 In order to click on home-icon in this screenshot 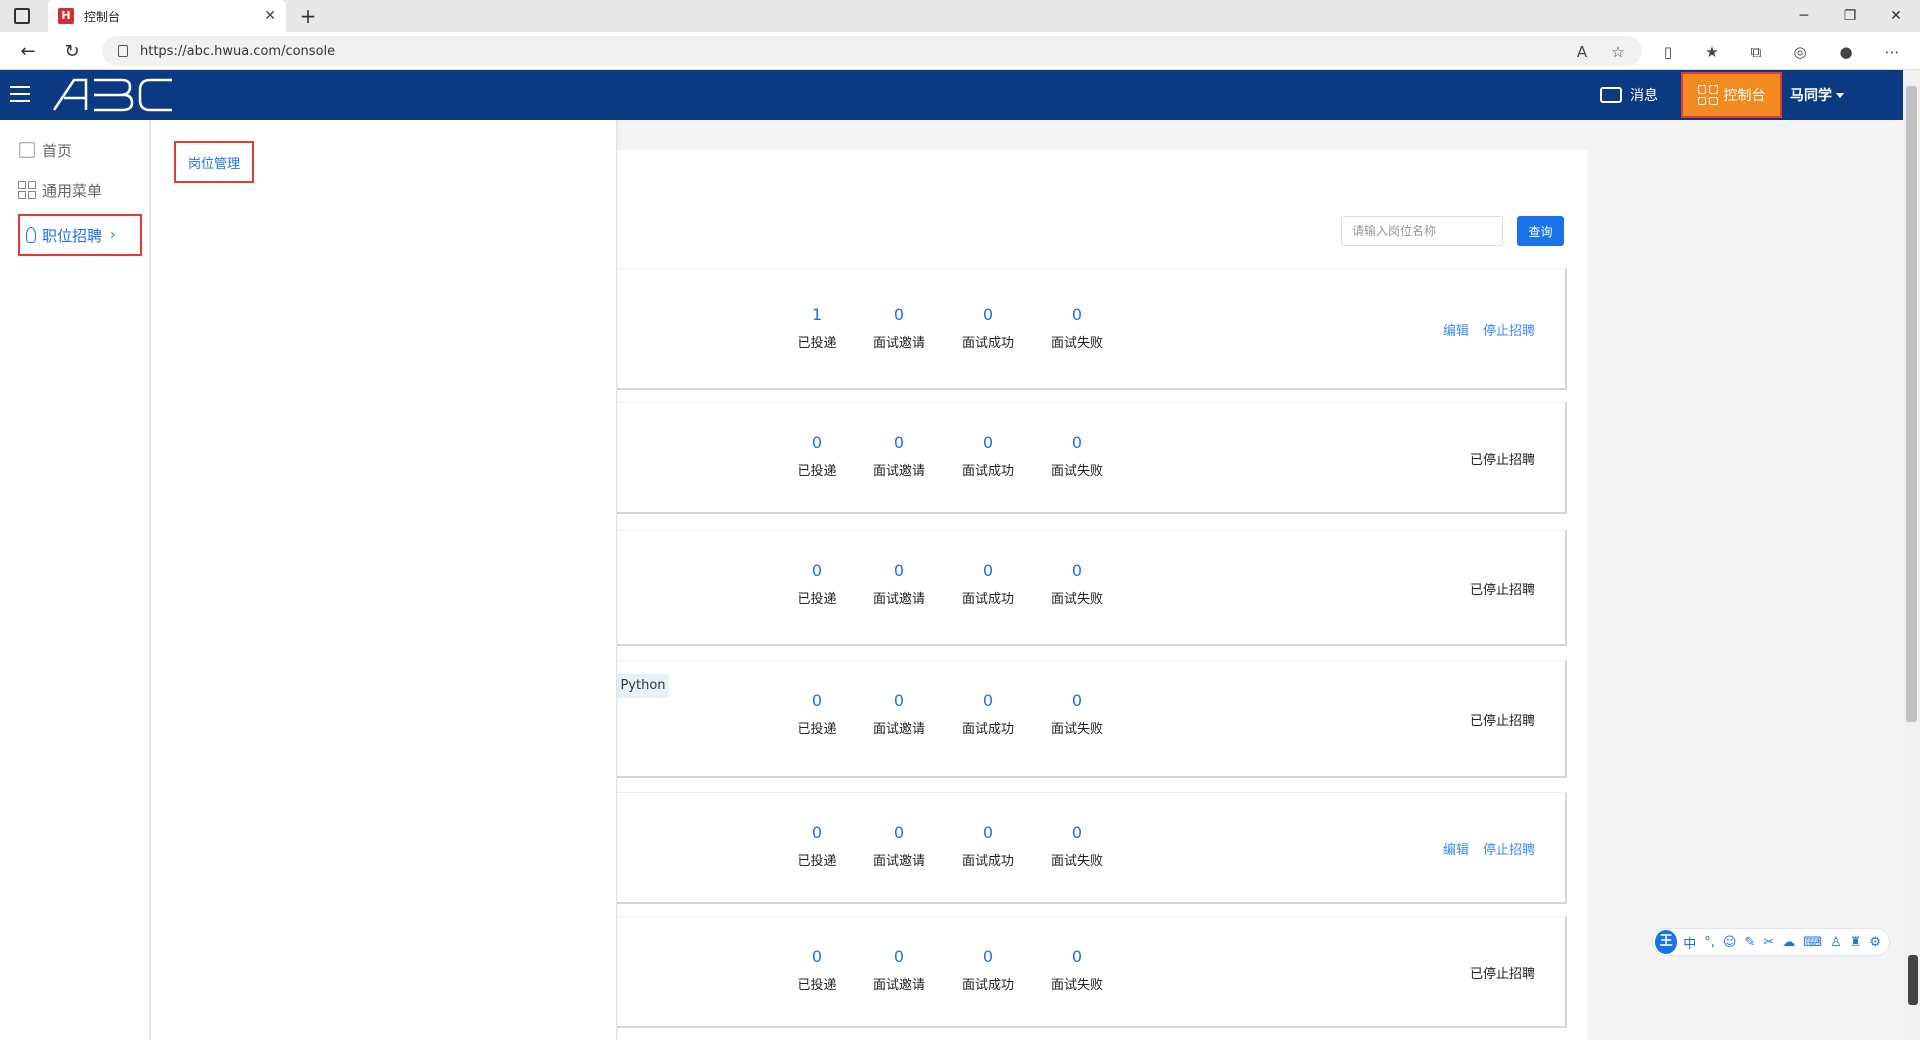, I will do `click(27, 150)`.